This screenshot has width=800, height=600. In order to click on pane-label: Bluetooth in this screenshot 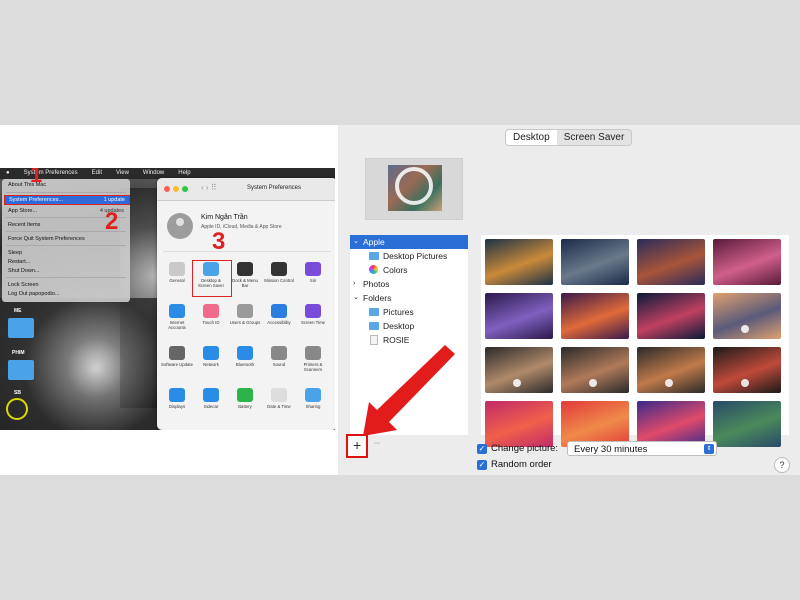, I will do `click(245, 364)`.